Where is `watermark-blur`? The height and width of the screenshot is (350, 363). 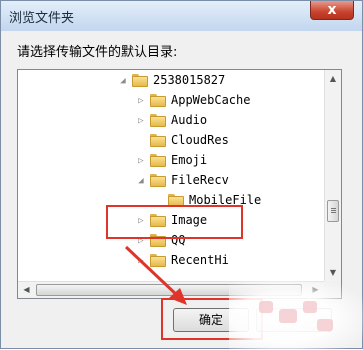
watermark-blur is located at coordinates (296, 314).